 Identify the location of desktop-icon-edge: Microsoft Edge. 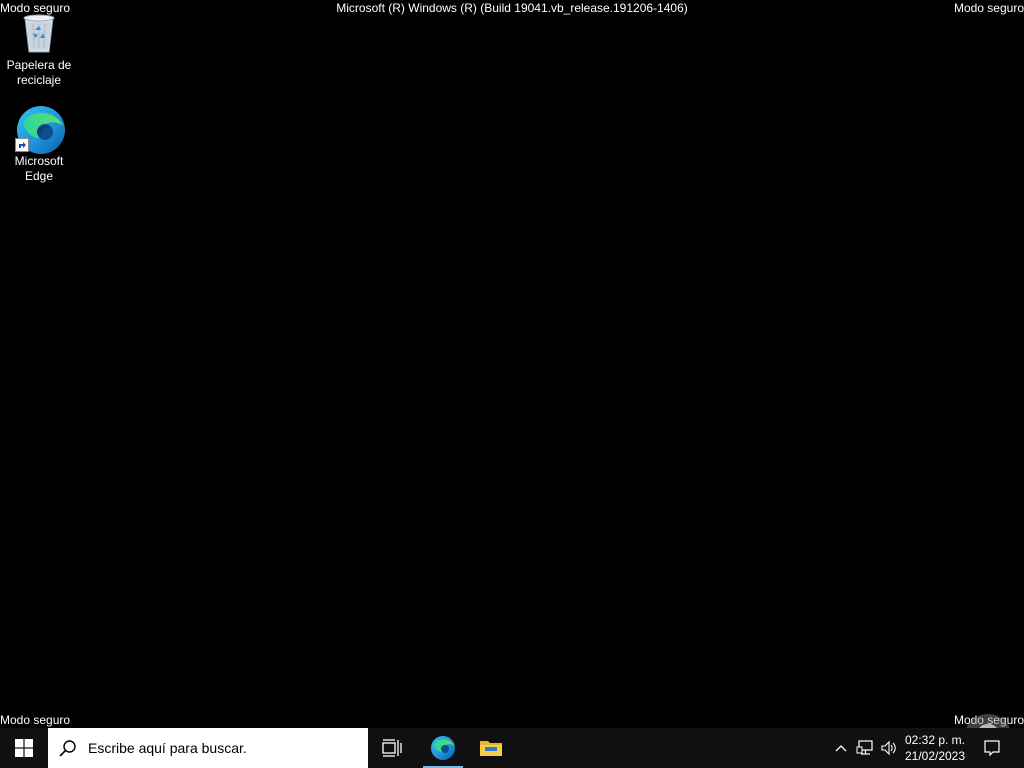
(39, 144).